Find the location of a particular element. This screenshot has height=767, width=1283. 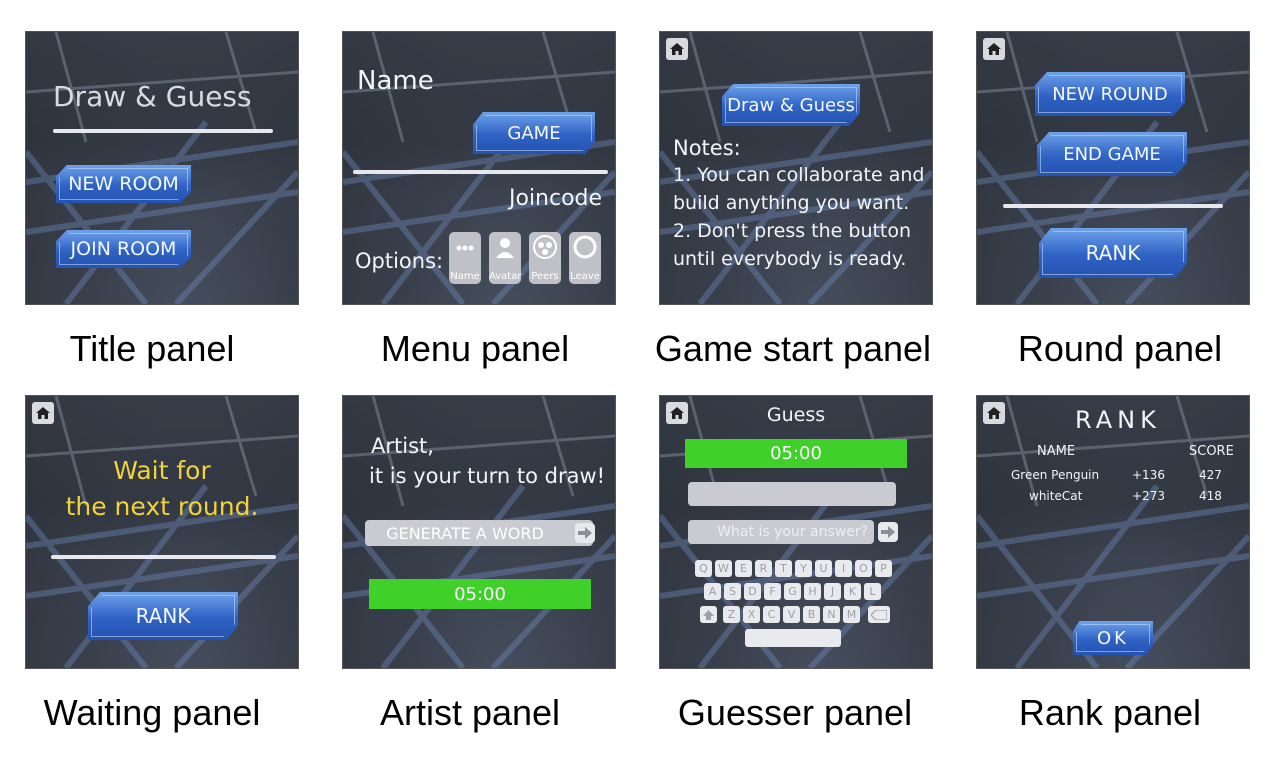

generate-word-button: GENERATE A WORD is located at coordinates (479, 533).